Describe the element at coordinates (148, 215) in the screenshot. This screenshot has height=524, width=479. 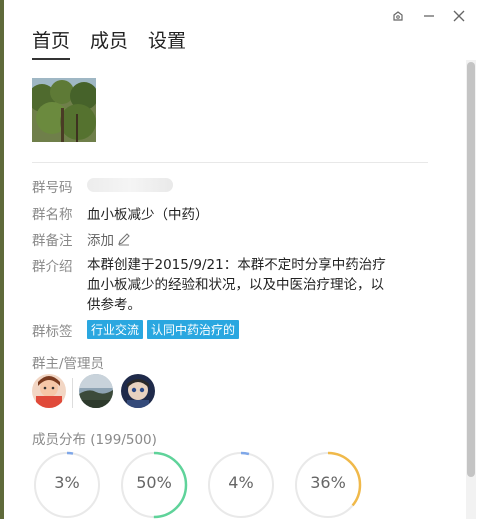
I see `group-name-value: 血小板减少（中药）` at that location.